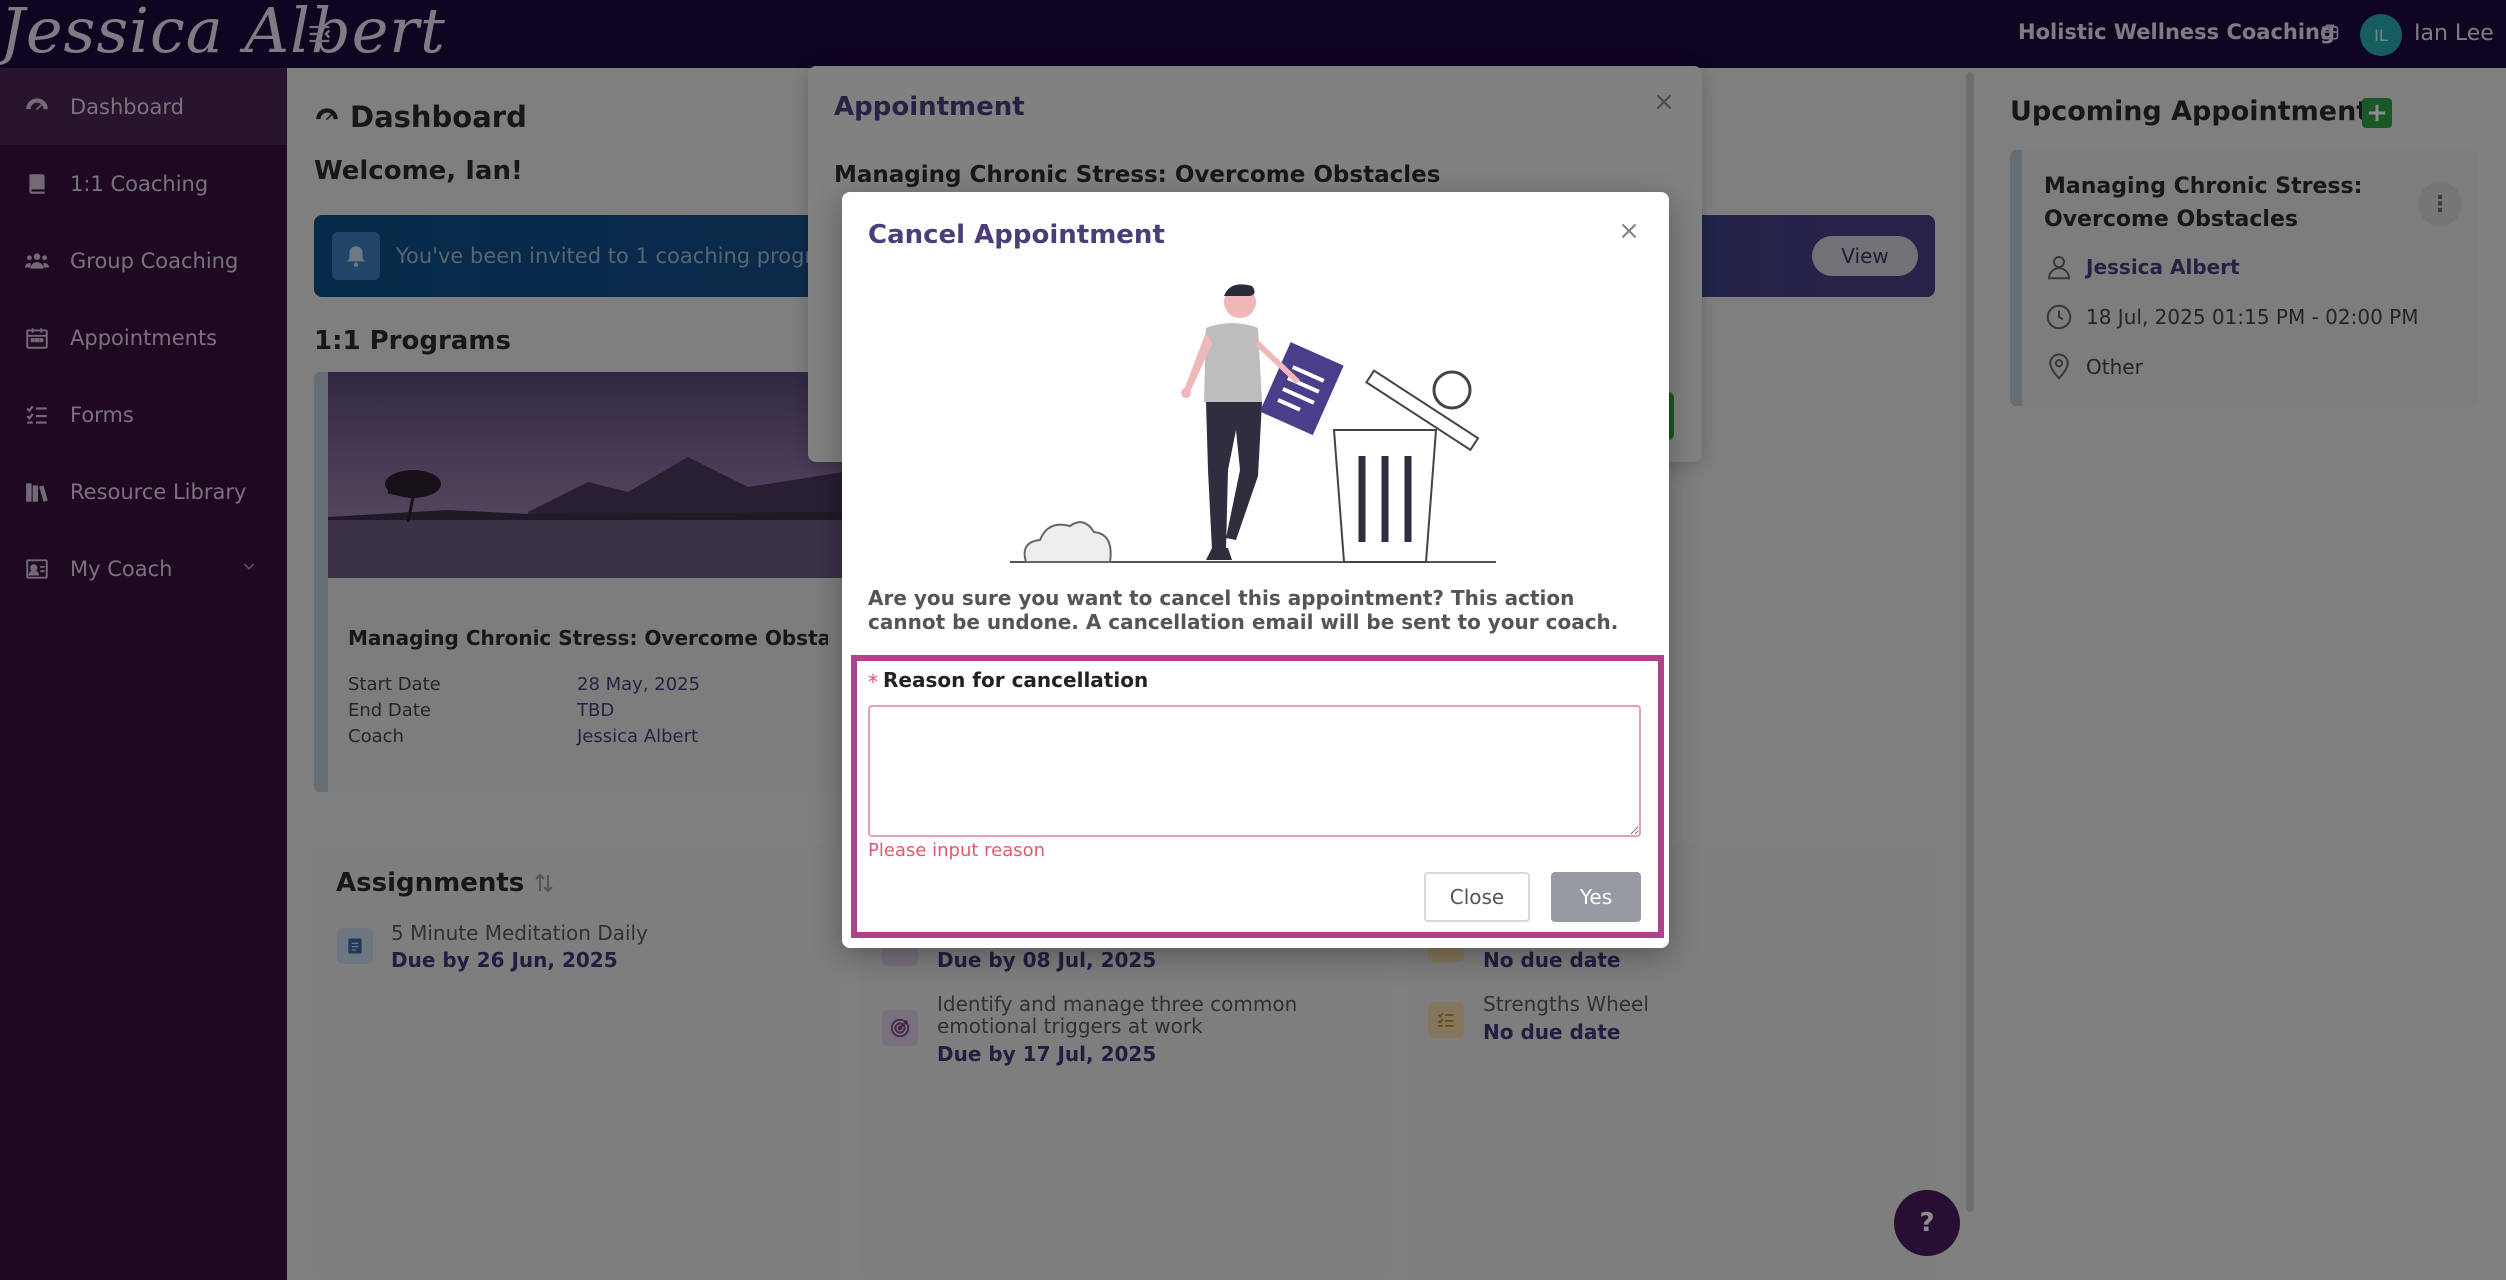  Describe the element at coordinates (2381, 35) in the screenshot. I see `avatar: IL` at that location.